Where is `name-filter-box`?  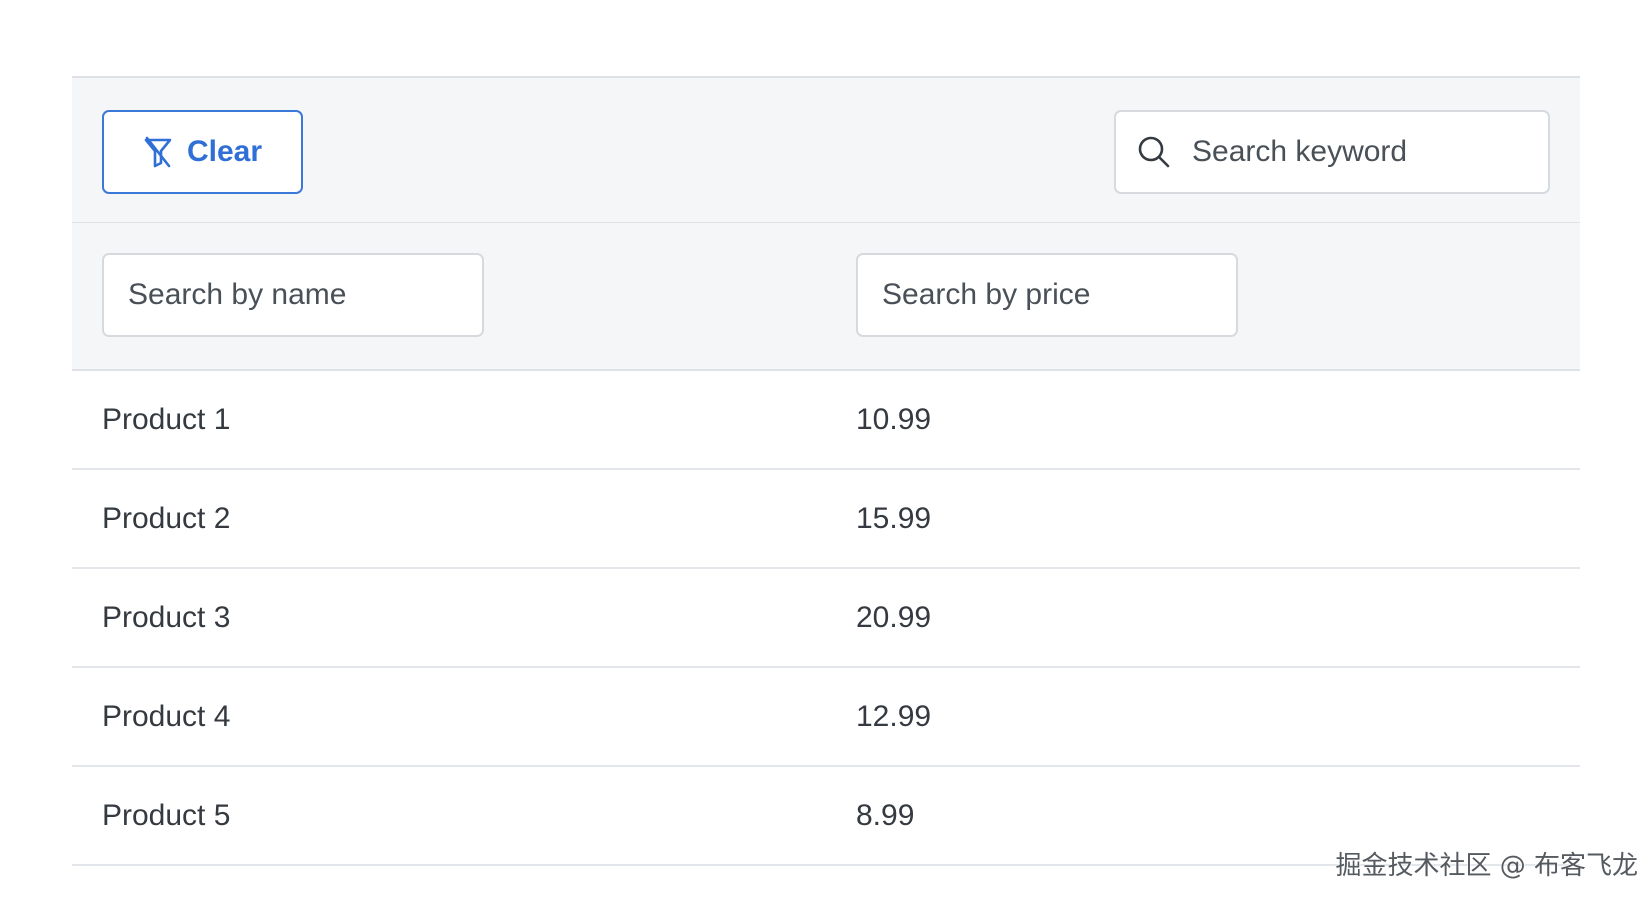
name-filter-box is located at coordinates (293, 295).